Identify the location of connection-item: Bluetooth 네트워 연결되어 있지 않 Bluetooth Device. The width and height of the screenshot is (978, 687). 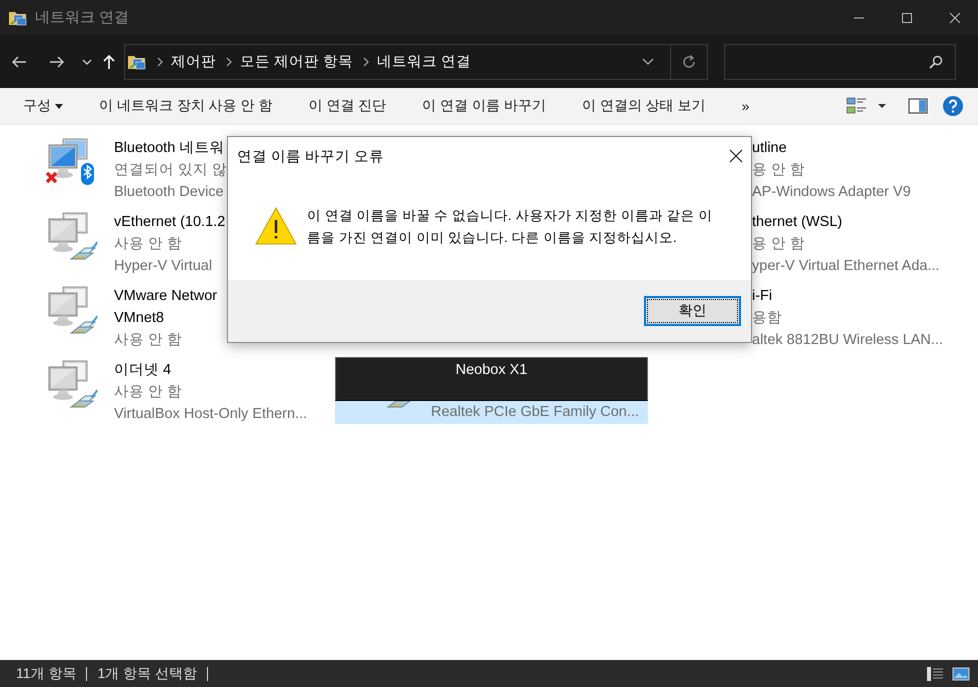
(136, 172).